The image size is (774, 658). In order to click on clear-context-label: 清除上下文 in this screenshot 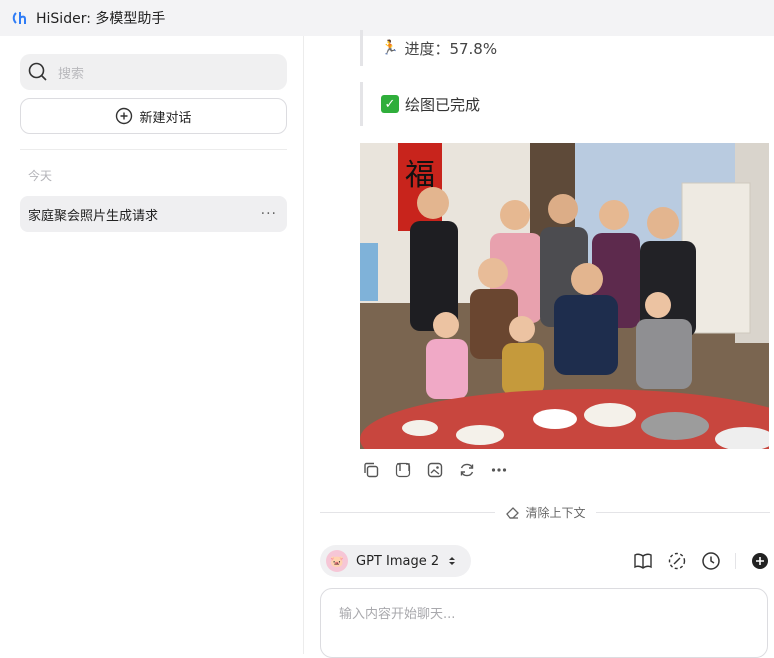, I will do `click(555, 512)`.